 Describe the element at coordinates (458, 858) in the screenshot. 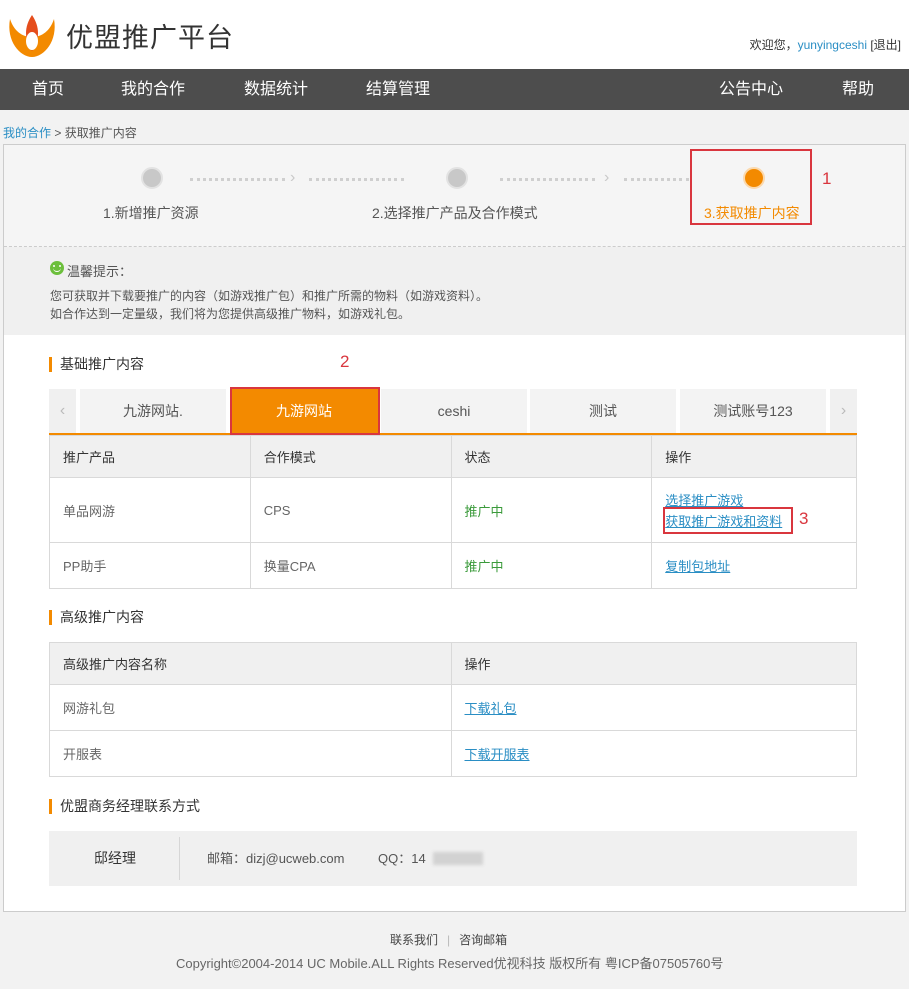

I see `redacted-qq-number` at that location.